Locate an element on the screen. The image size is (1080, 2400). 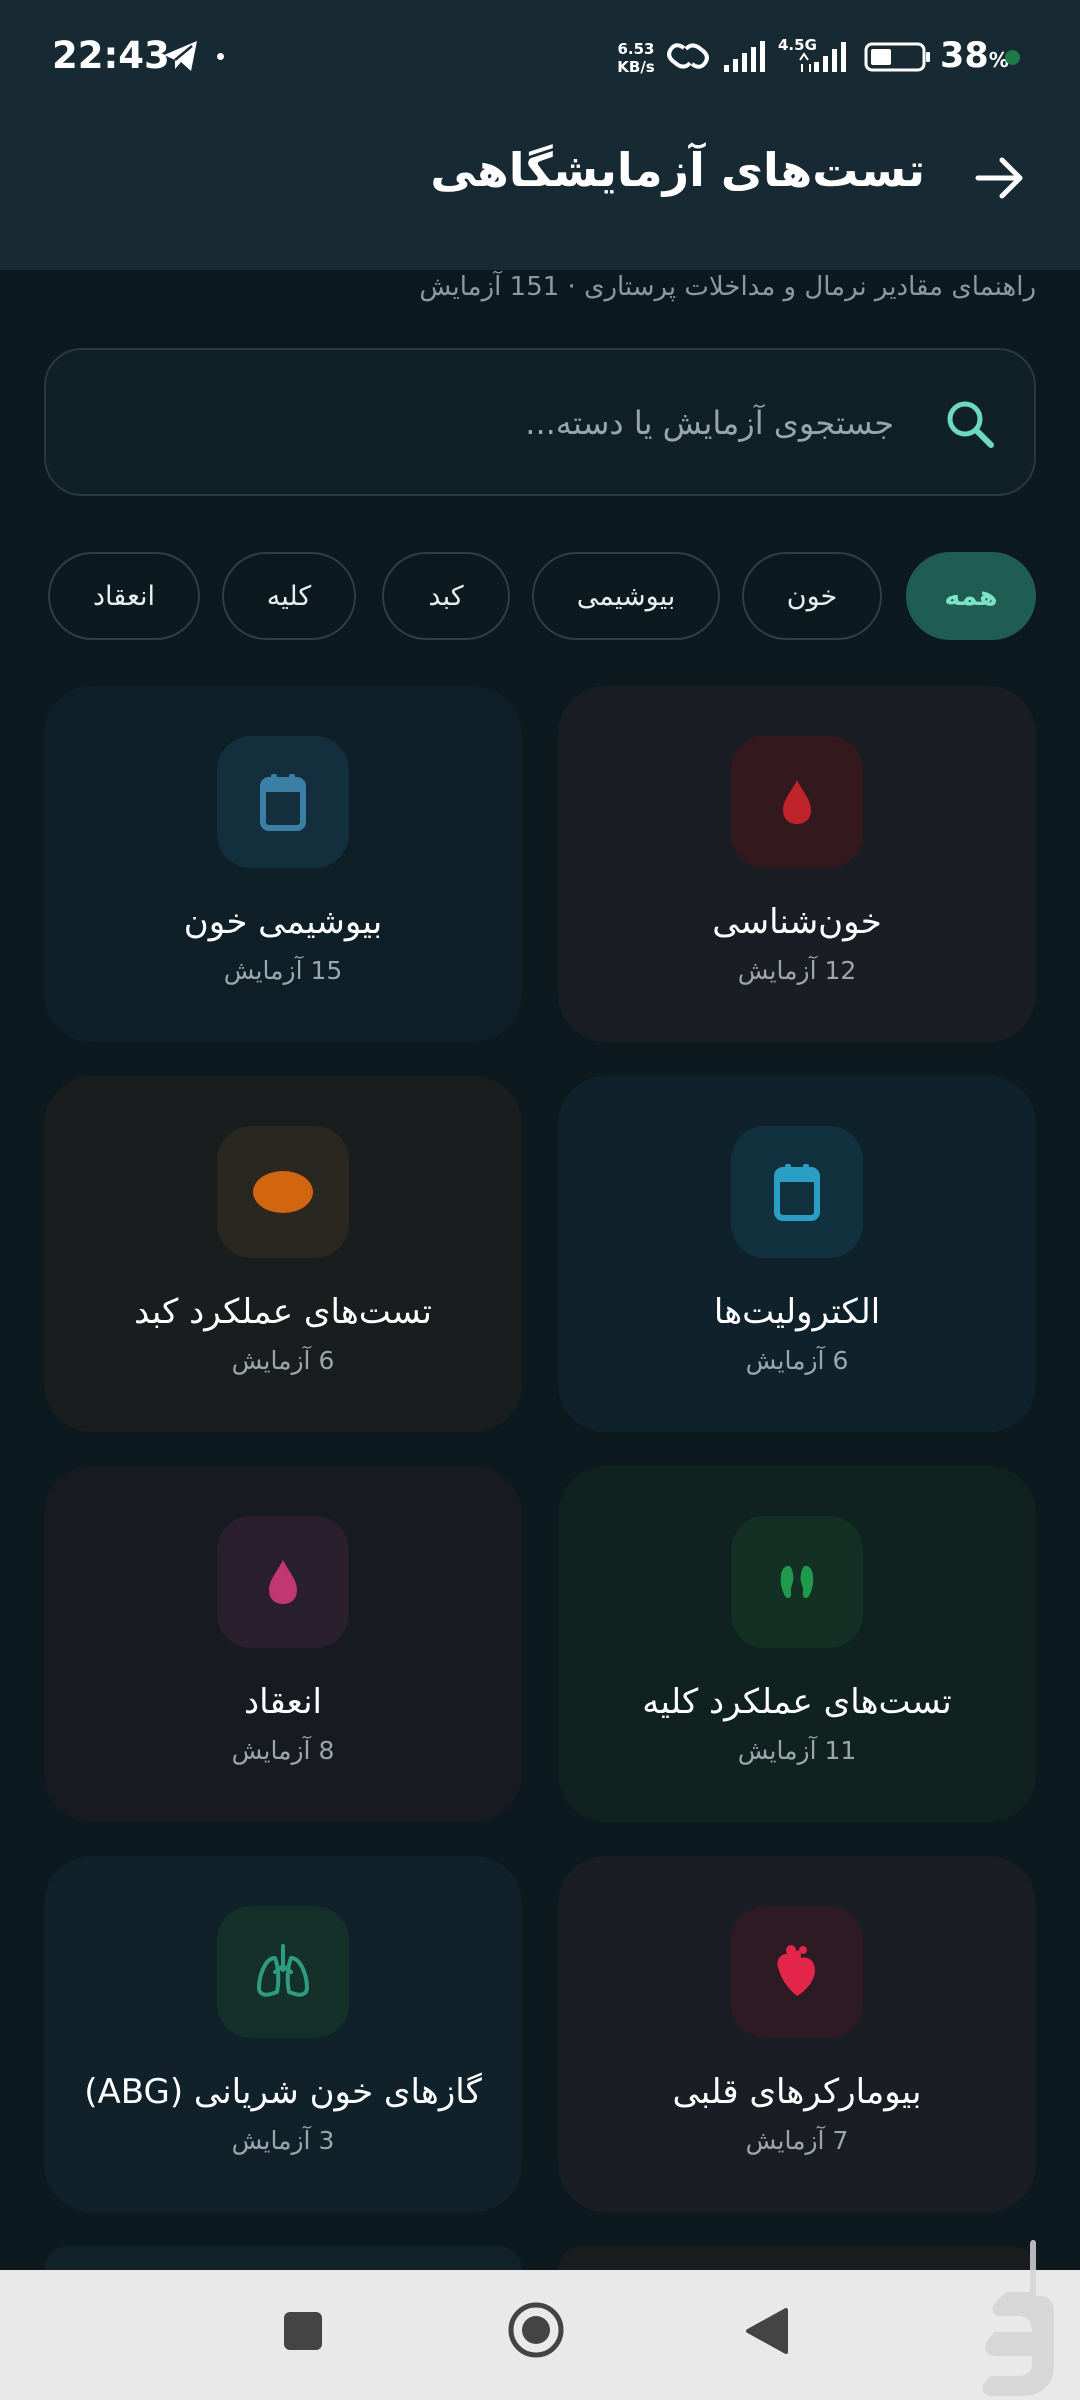
category-count: 3 آزمایش is located at coordinates (283, 2140).